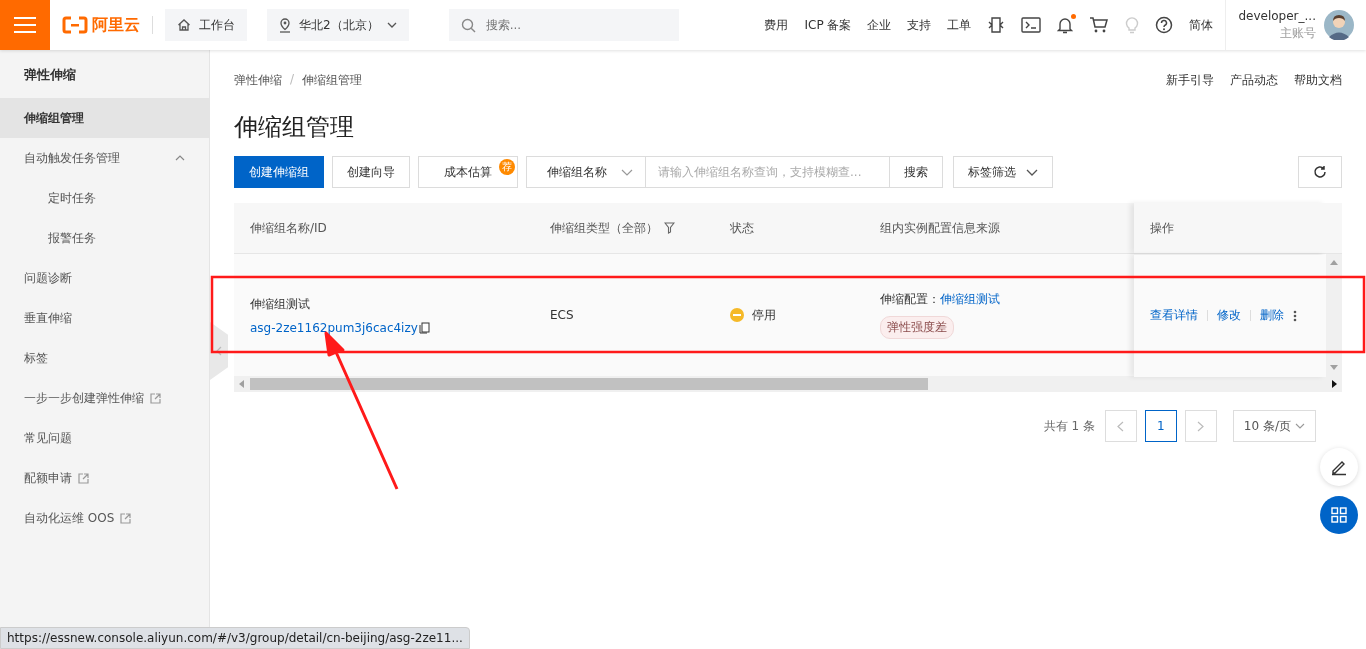 The width and height of the screenshot is (1366, 649). What do you see at coordinates (1162, 228) in the screenshot?
I see `column-header: 操作` at bounding box center [1162, 228].